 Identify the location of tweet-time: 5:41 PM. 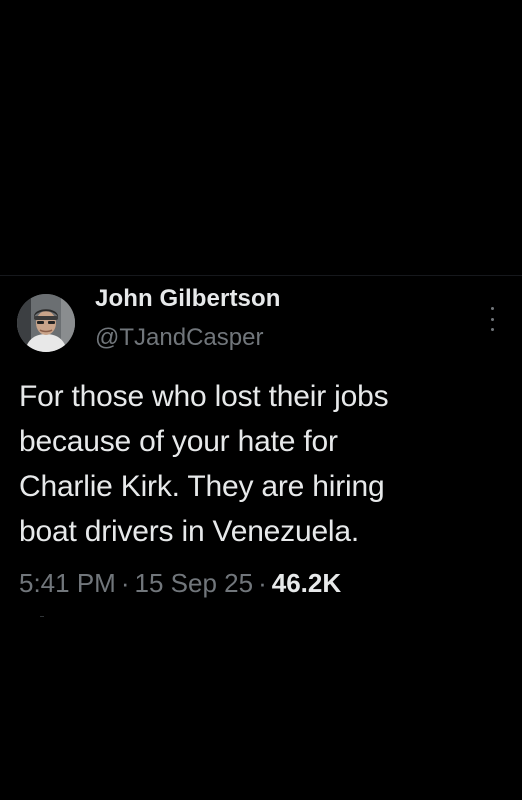
(67, 583).